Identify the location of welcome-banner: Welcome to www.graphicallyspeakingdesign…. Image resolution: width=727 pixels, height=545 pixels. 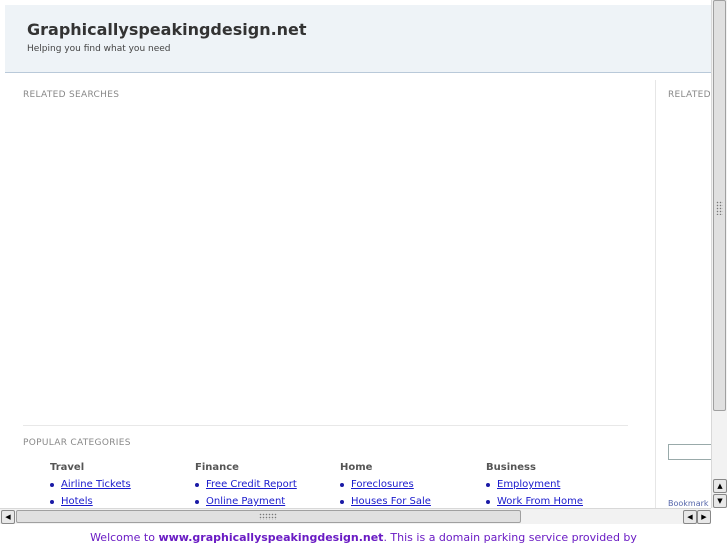
(363, 537).